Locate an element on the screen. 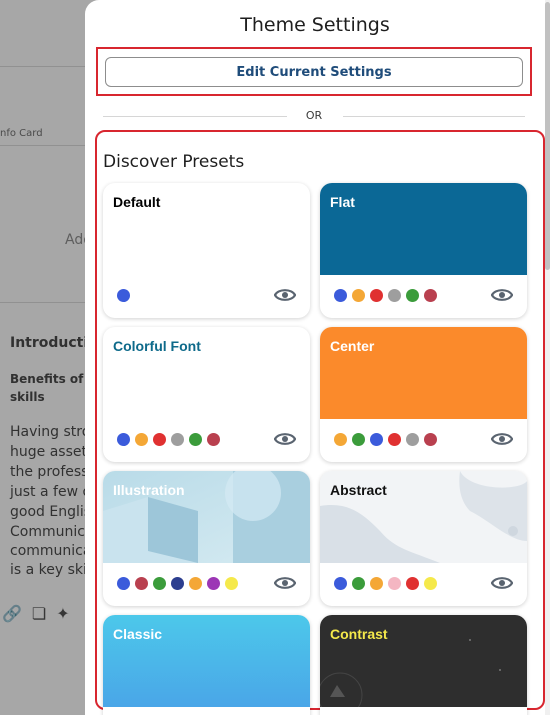 This screenshot has height=715, width=550. preset-card-flat: Flat is located at coordinates (423, 250).